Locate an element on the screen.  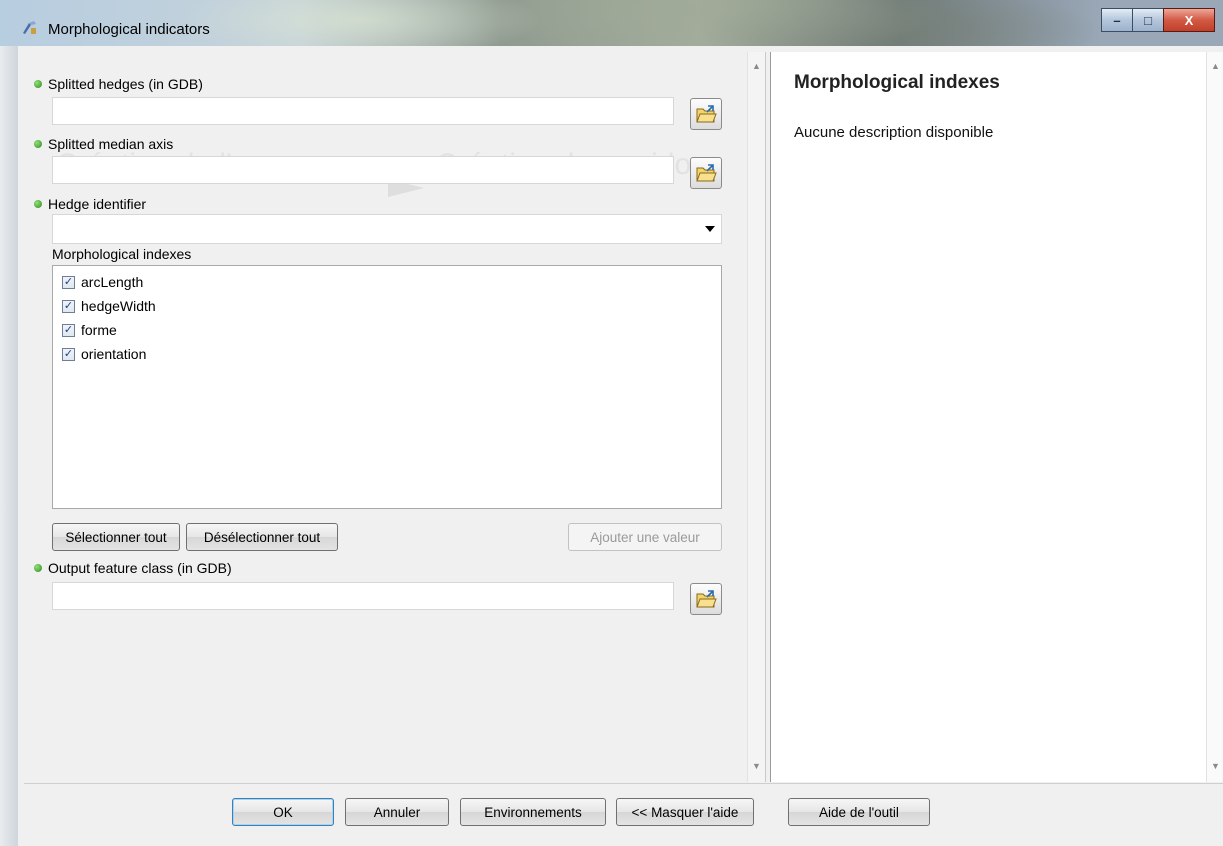
list-item: ✓ forme is located at coordinates (89, 330).